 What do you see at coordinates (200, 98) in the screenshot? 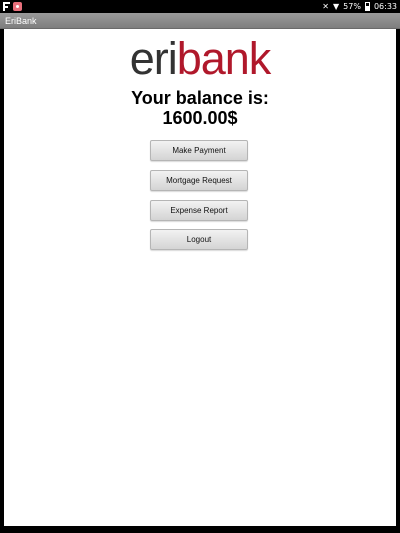
I see `balance-label: Your balance is:` at bounding box center [200, 98].